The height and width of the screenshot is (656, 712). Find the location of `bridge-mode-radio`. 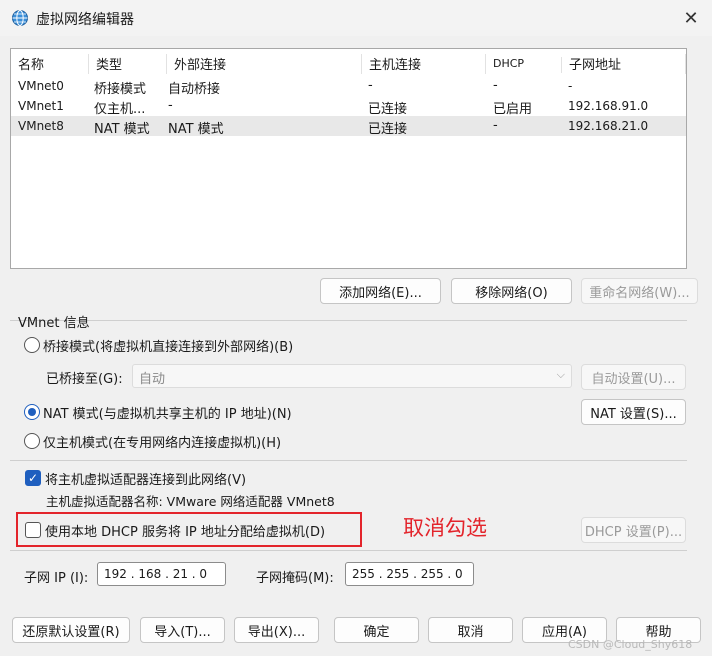

bridge-mode-radio is located at coordinates (32, 345).